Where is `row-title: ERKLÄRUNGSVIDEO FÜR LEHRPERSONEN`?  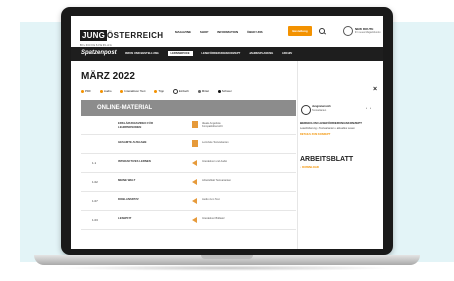 row-title: ERKLÄRUNGSVIDEO FÜR LEHRPERSONEN is located at coordinates (147, 125).